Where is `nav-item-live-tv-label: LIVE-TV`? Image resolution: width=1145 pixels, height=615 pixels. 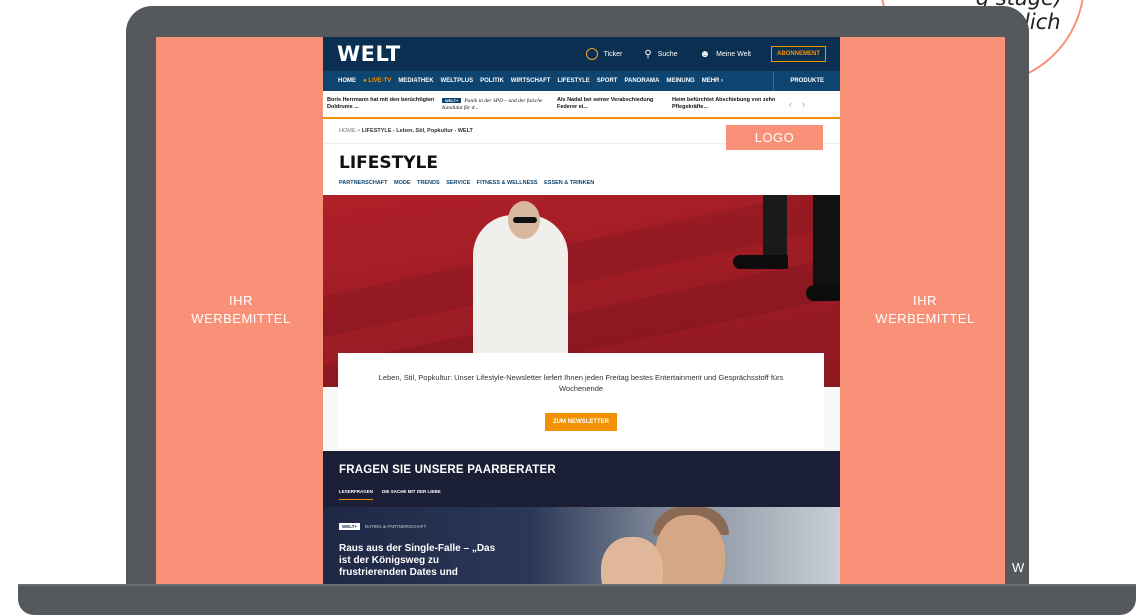 nav-item-live-tv-label: LIVE-TV is located at coordinates (380, 81).